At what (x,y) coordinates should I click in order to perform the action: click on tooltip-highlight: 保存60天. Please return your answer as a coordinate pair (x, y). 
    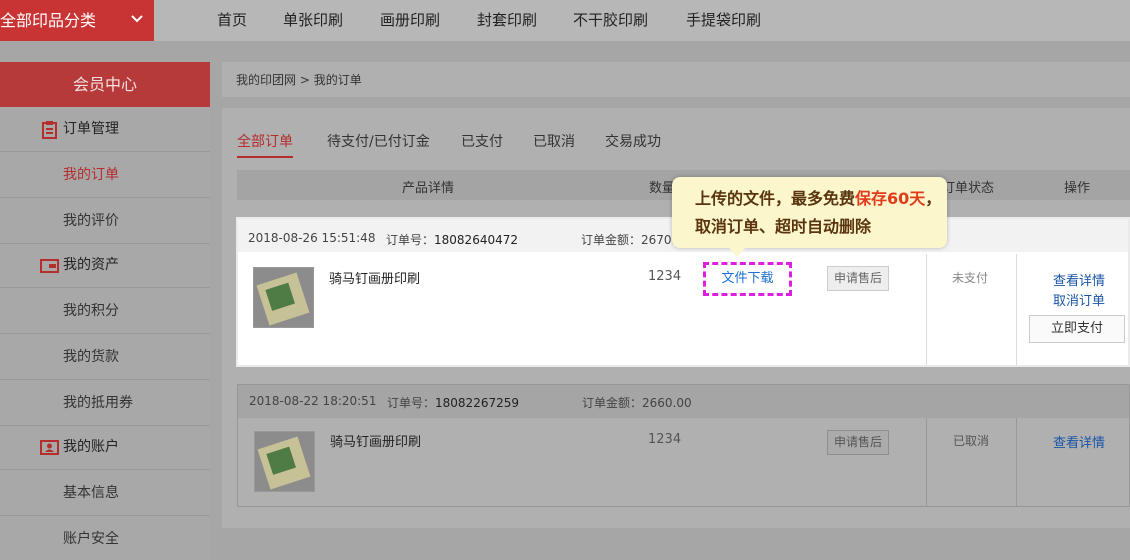
    Looking at the image, I should click on (890, 198).